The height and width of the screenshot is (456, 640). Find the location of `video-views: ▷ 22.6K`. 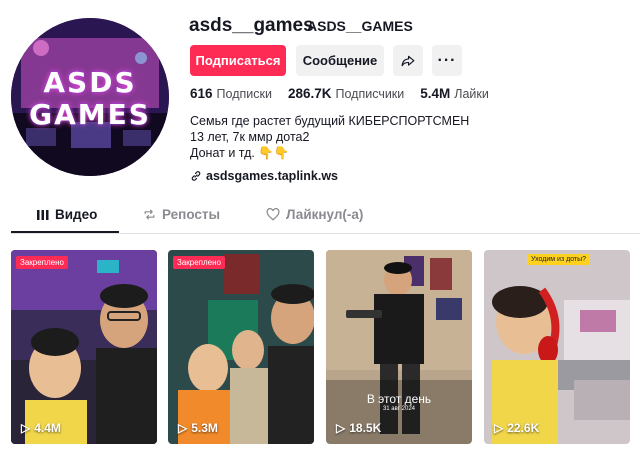

video-views: ▷ 22.6K is located at coordinates (516, 428).